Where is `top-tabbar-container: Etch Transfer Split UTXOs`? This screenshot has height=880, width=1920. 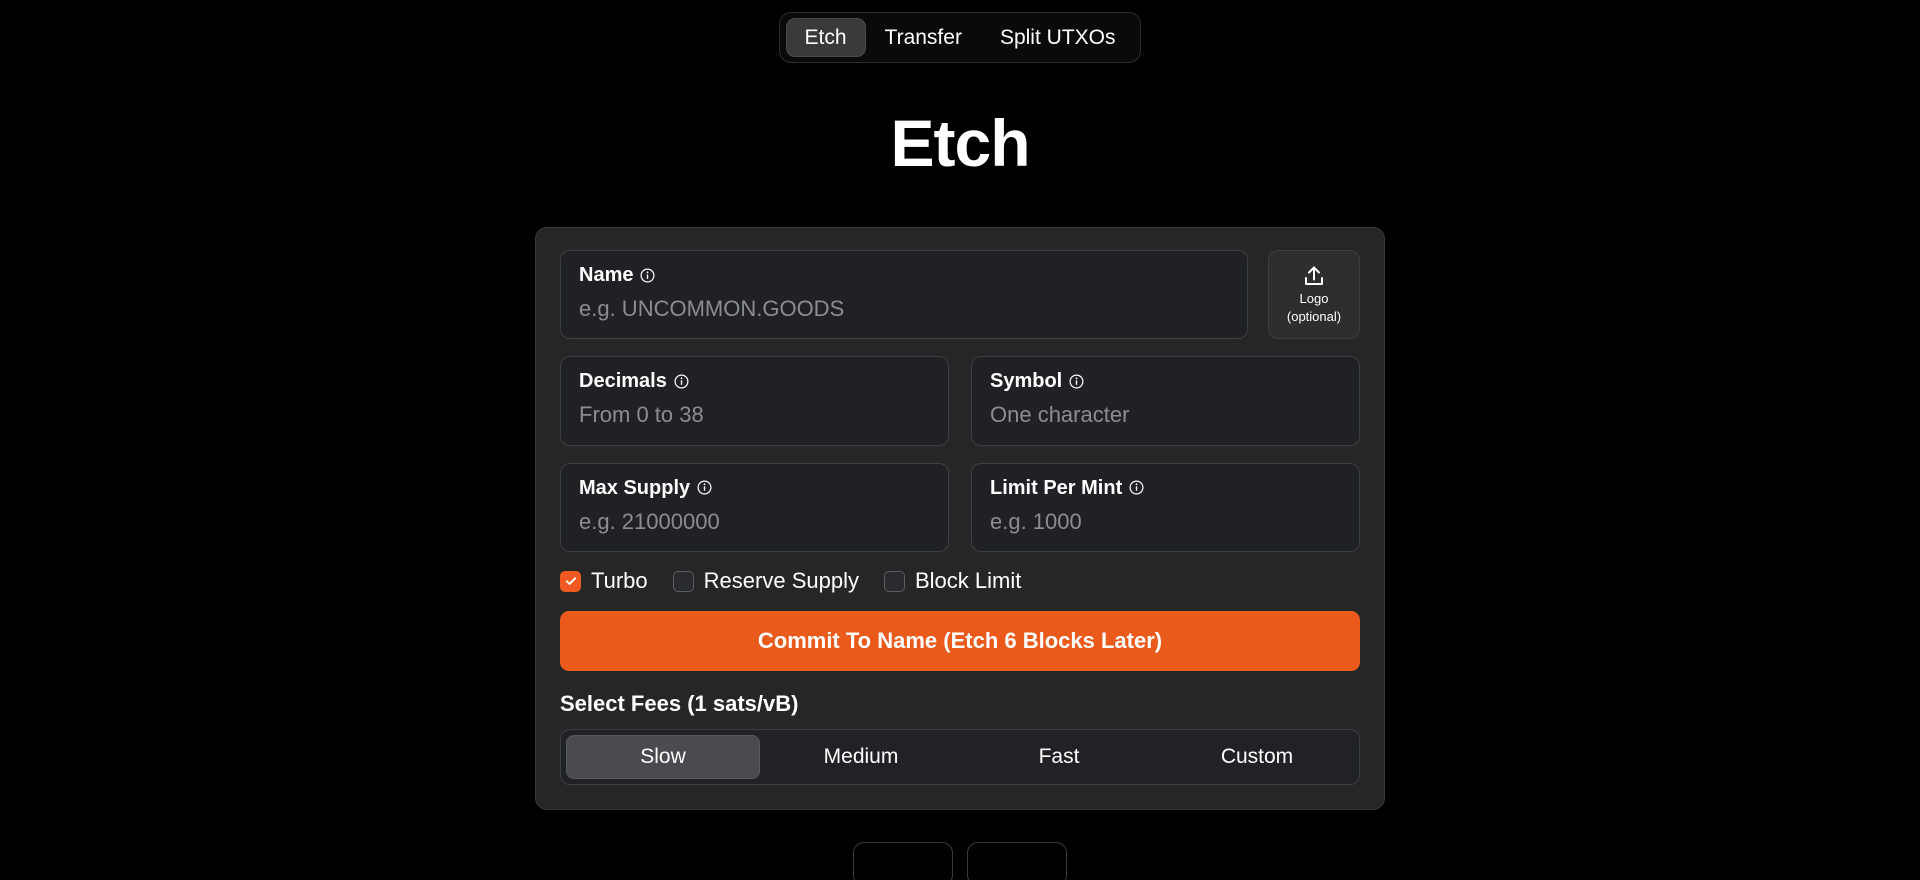 top-tabbar-container: Etch Transfer Split UTXOs is located at coordinates (960, 32).